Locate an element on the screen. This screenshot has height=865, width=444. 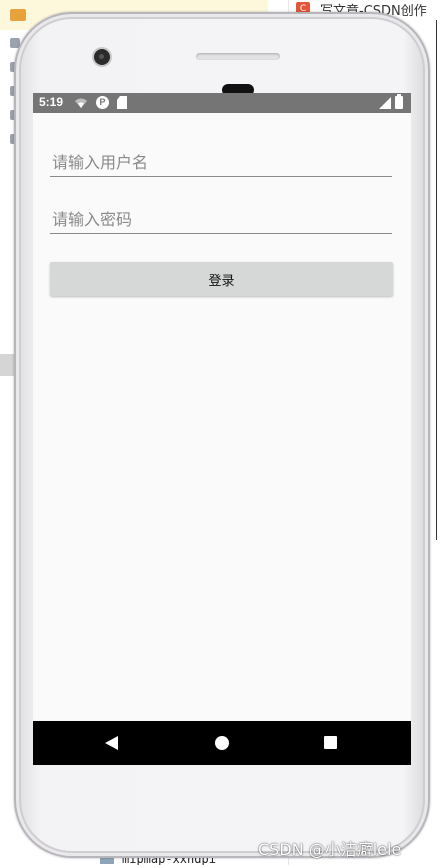
home-icon is located at coordinates (222, 743).